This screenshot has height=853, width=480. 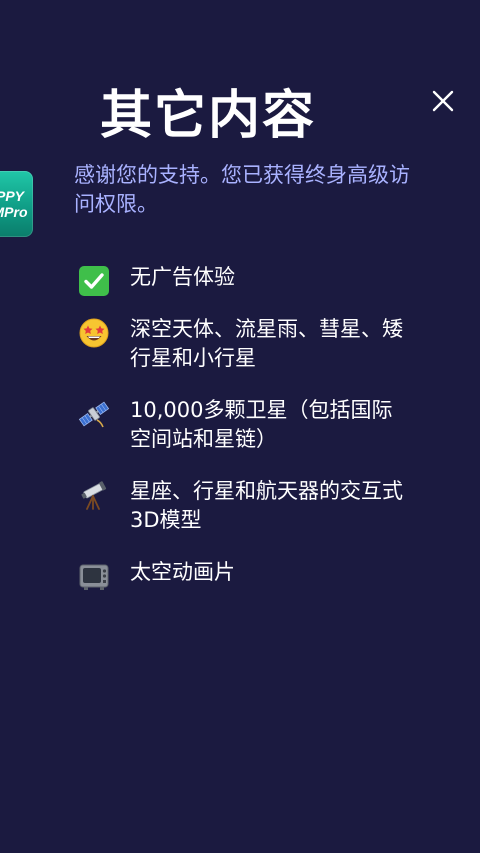 I want to click on satellite-icon, so click(x=94, y=414).